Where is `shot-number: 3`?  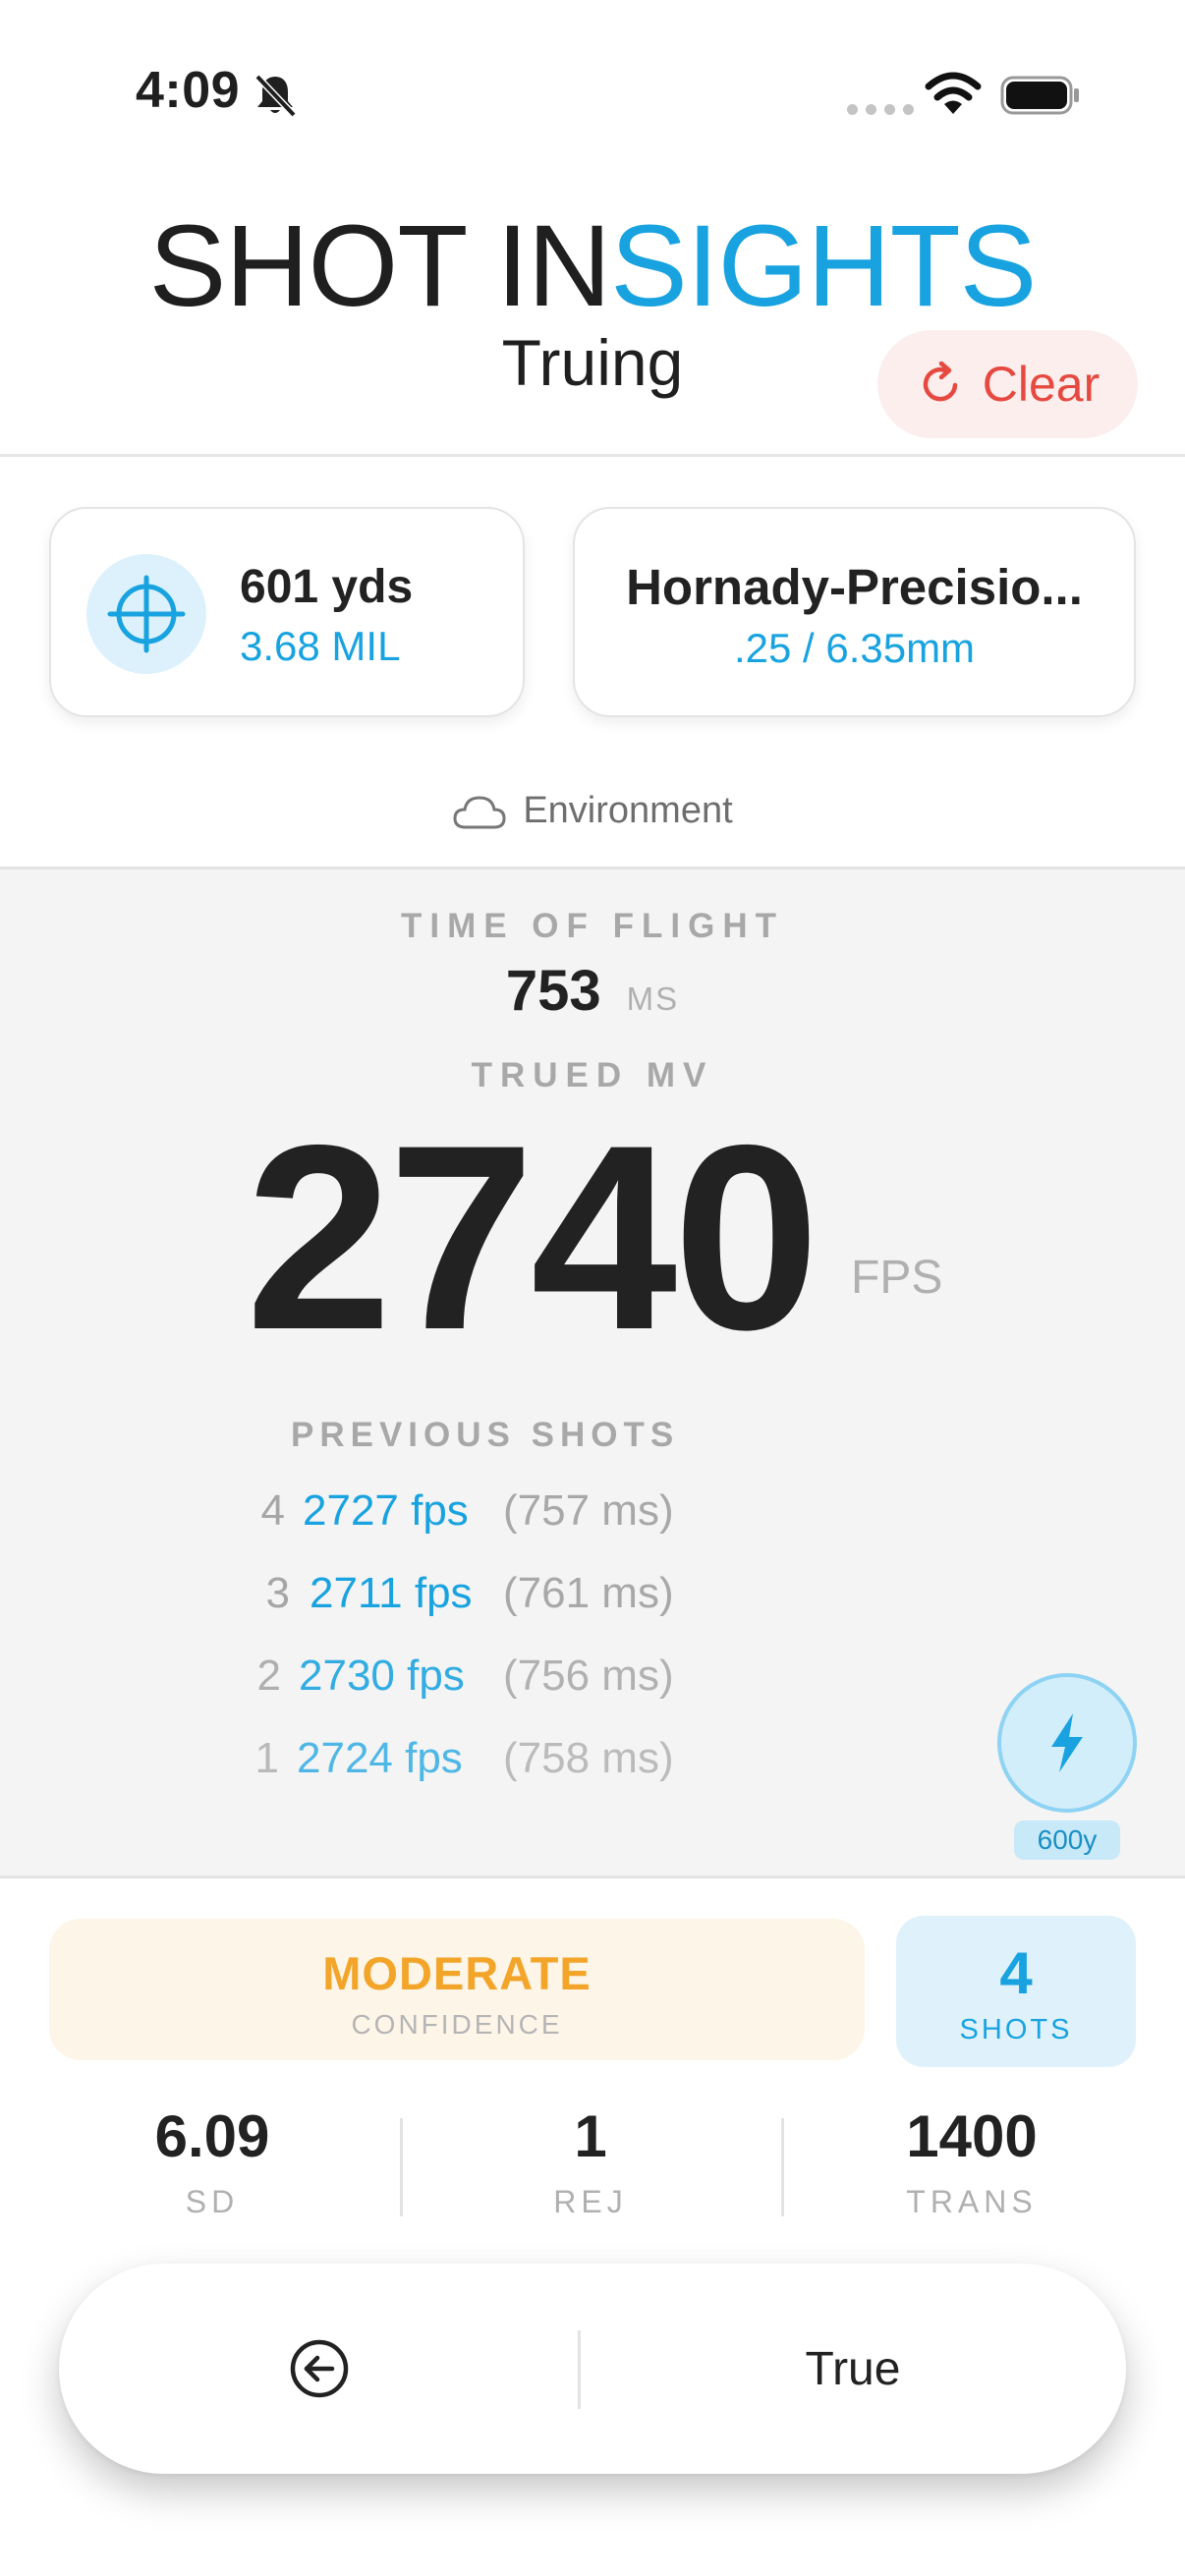
shot-number: 3 is located at coordinates (278, 1593).